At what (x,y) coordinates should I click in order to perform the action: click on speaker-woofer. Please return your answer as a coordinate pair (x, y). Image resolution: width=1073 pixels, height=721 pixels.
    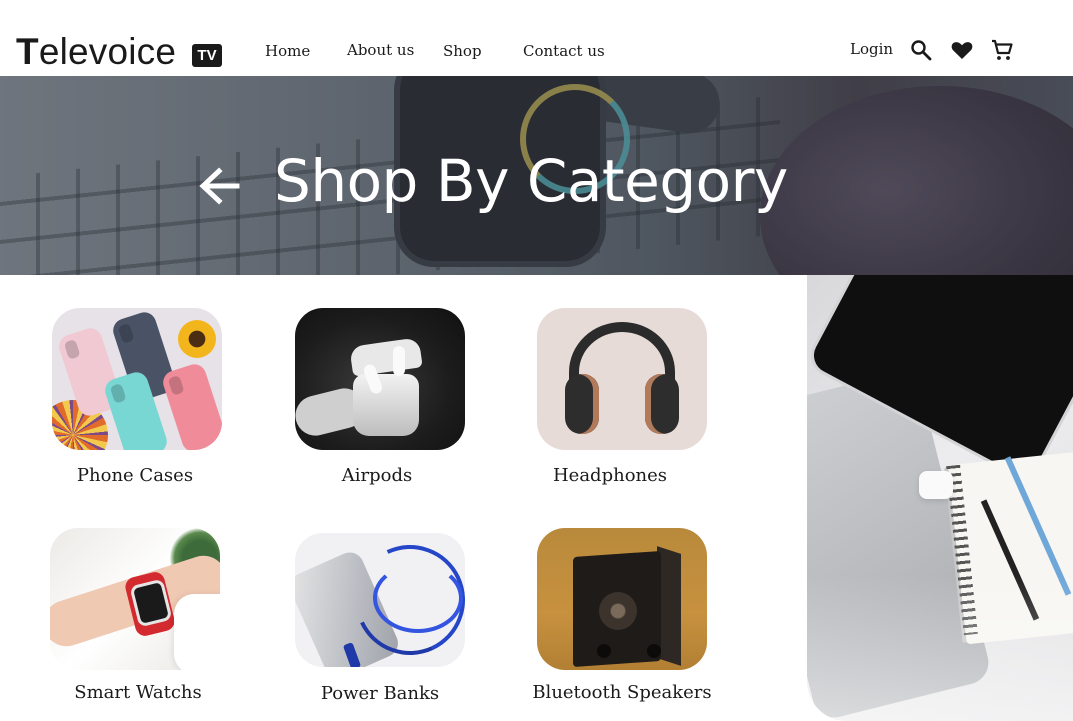
    Looking at the image, I should click on (618, 611).